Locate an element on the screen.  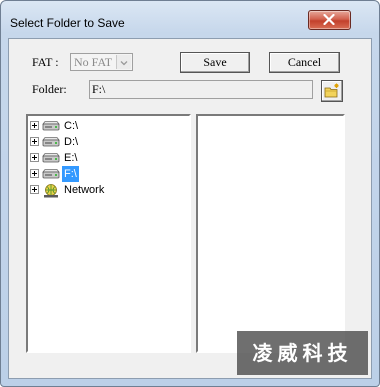
close-icon is located at coordinates (329, 19).